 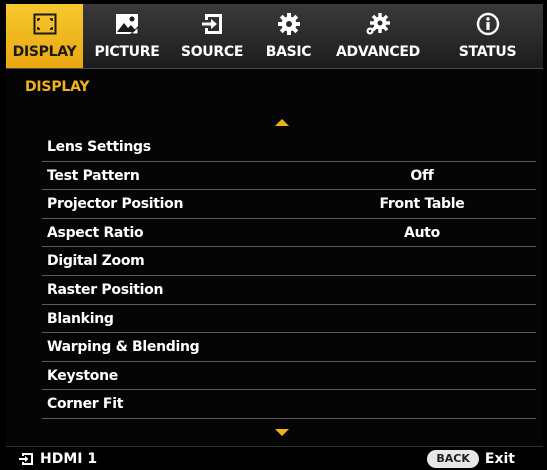 I want to click on current-source-label: HDMI 1, so click(x=69, y=459).